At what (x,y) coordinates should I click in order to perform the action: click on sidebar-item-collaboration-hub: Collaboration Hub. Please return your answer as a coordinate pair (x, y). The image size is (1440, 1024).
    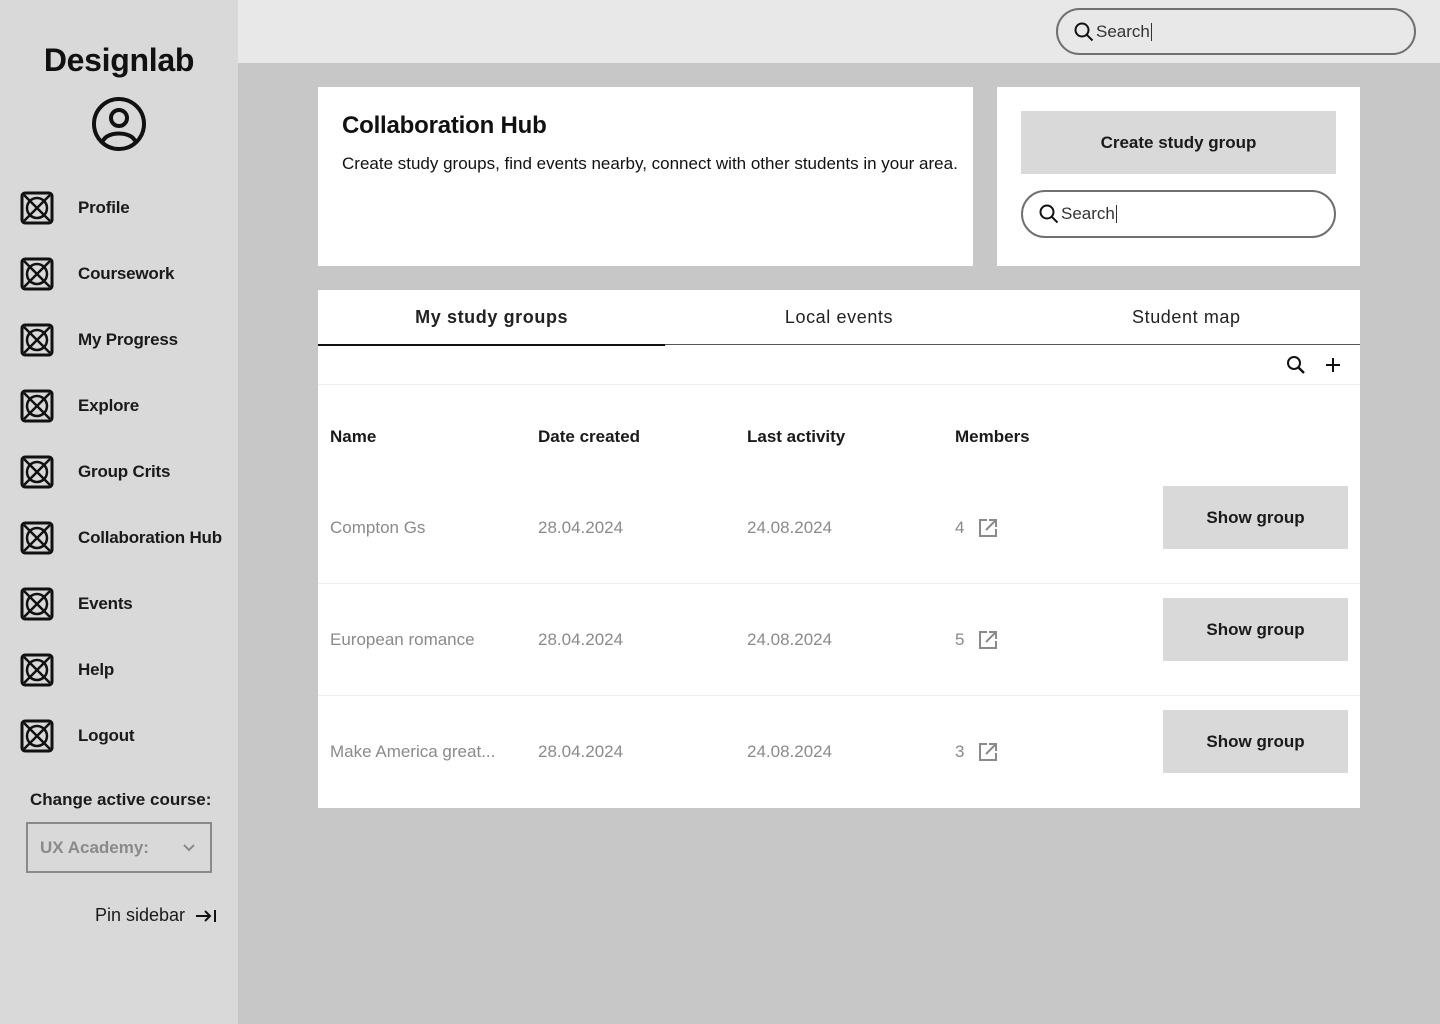
    Looking at the image, I should click on (125, 538).